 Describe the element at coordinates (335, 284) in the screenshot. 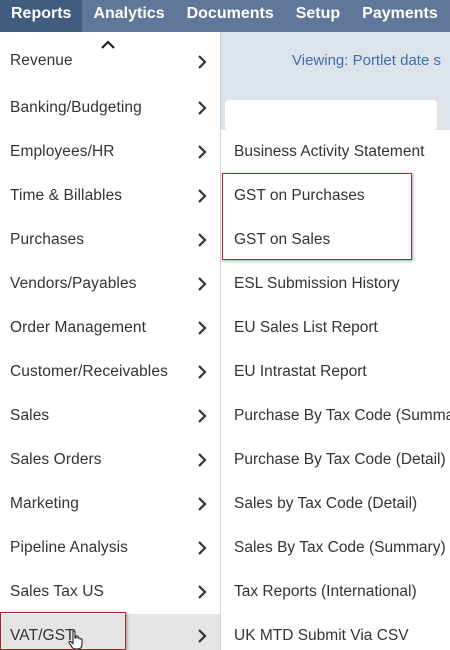

I see `submenu-item-esl-submission-history: ESL Submission History` at that location.